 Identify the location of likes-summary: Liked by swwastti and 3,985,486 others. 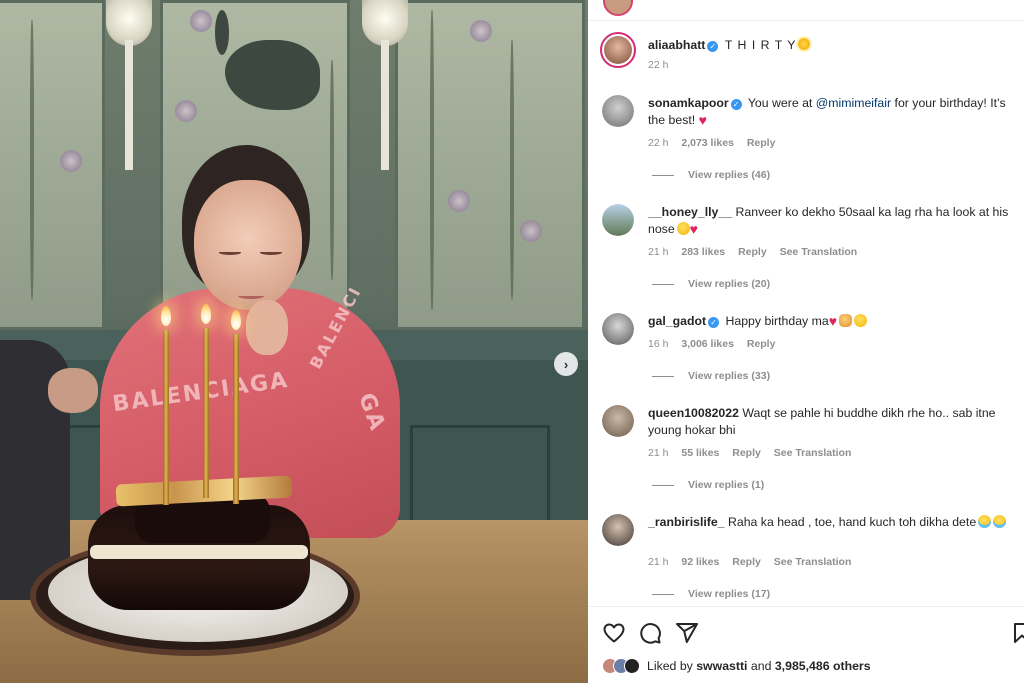
(736, 666).